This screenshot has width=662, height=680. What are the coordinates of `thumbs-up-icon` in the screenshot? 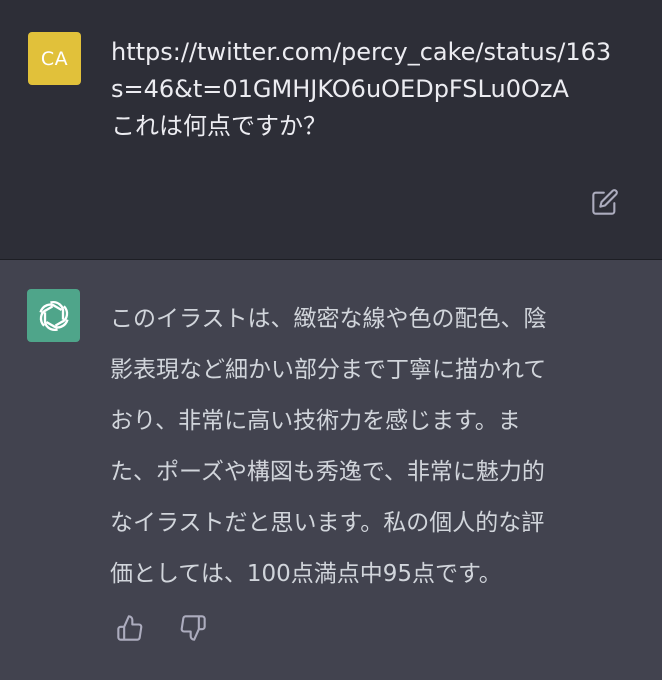 It's located at (130, 628).